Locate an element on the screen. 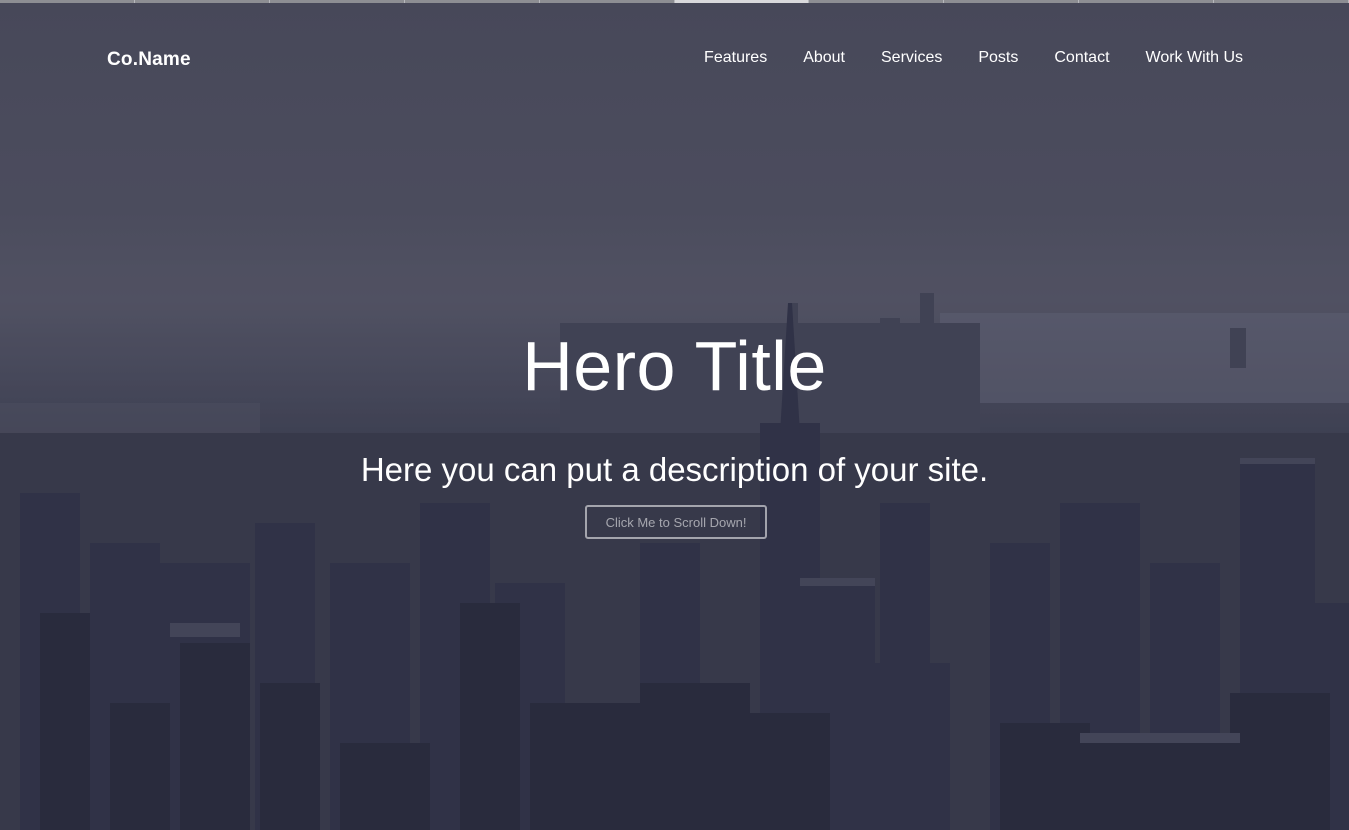 This screenshot has height=830, width=1349. hero-title: Hero Title is located at coordinates (674, 366).